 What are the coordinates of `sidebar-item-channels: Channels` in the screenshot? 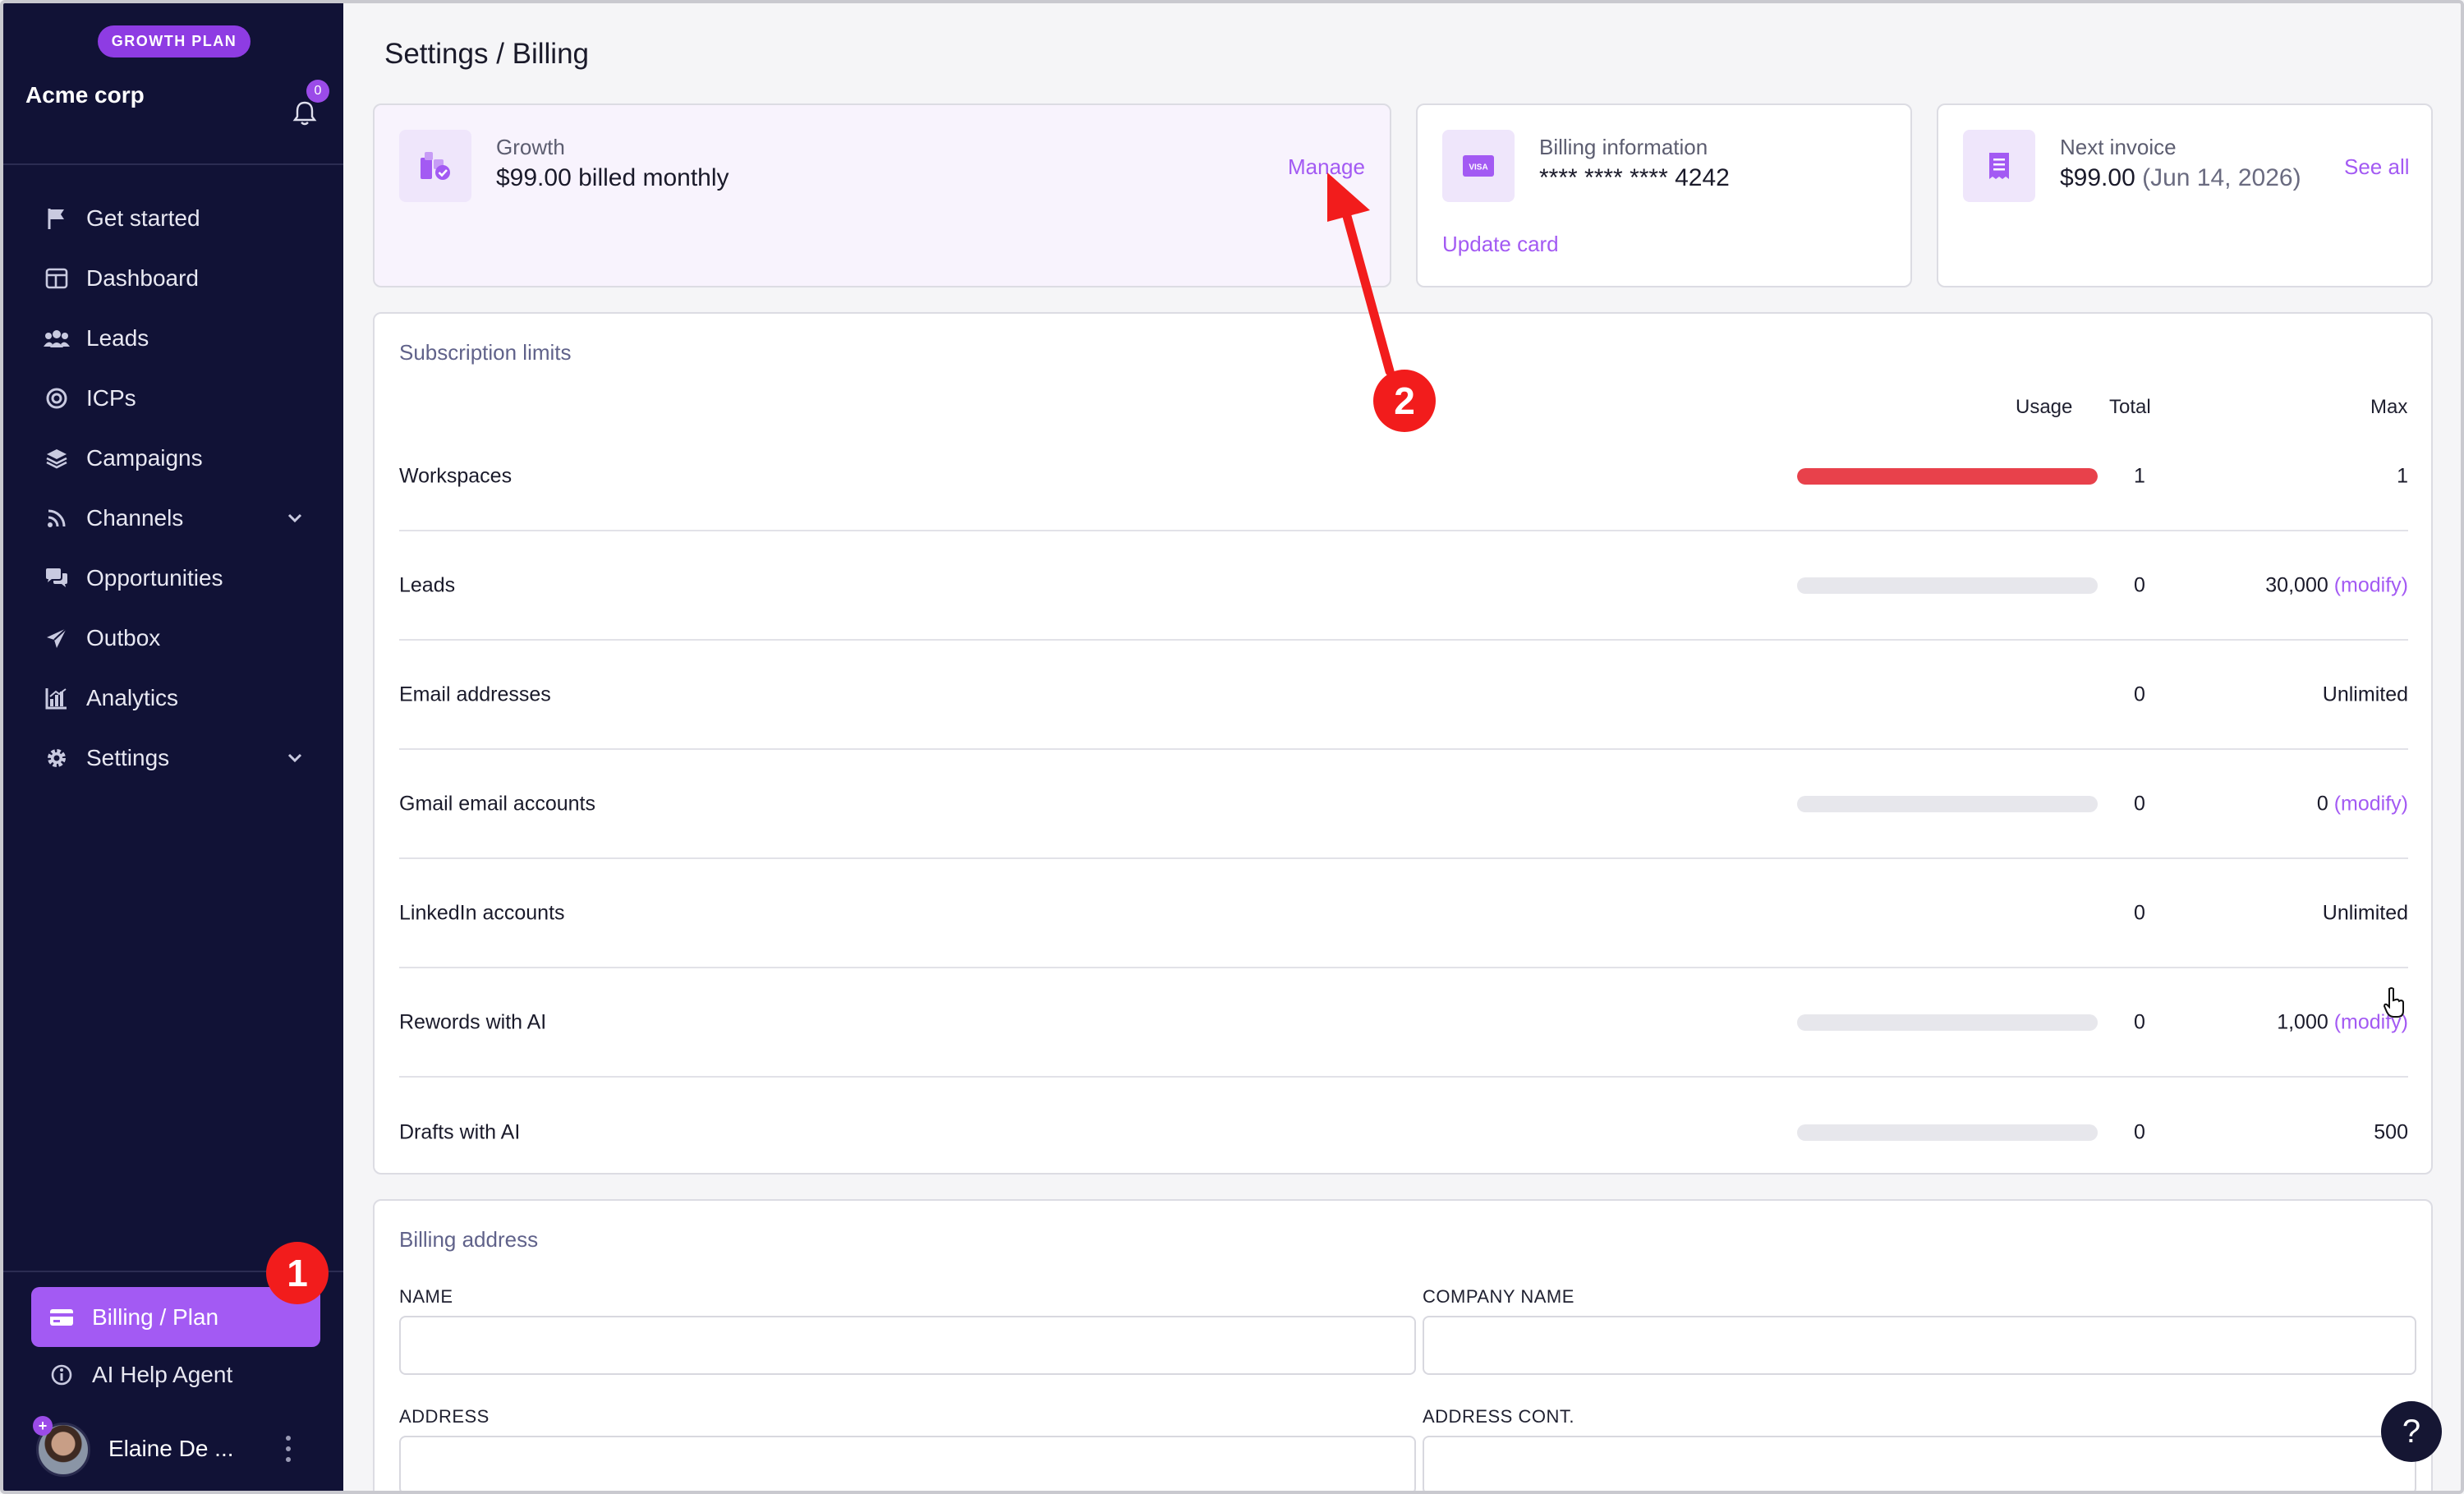 It's located at (173, 518).